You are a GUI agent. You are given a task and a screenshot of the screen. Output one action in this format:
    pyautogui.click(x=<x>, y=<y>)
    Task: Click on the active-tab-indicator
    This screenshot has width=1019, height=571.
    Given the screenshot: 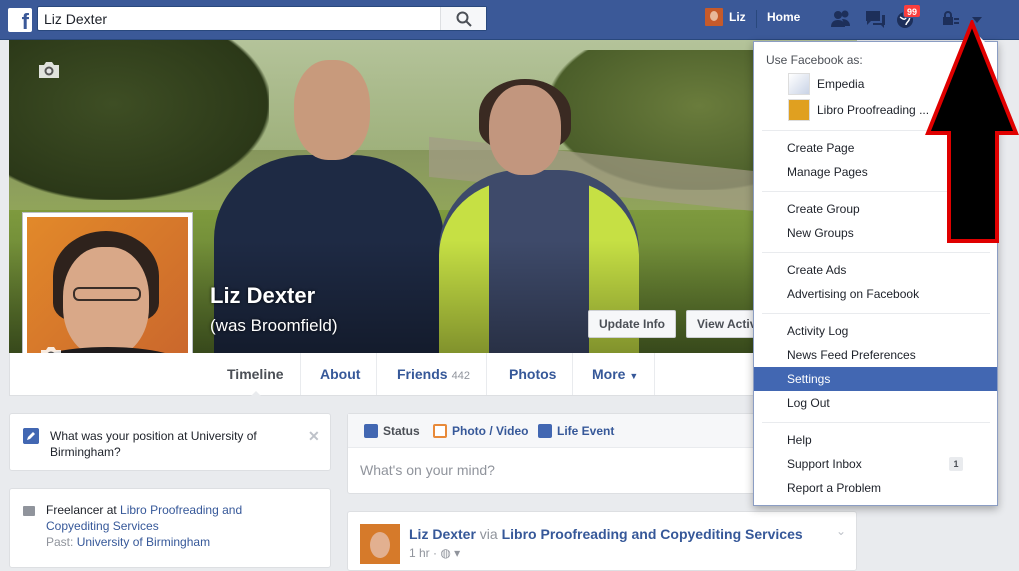 What is the action you would take?
    pyautogui.click(x=256, y=394)
    